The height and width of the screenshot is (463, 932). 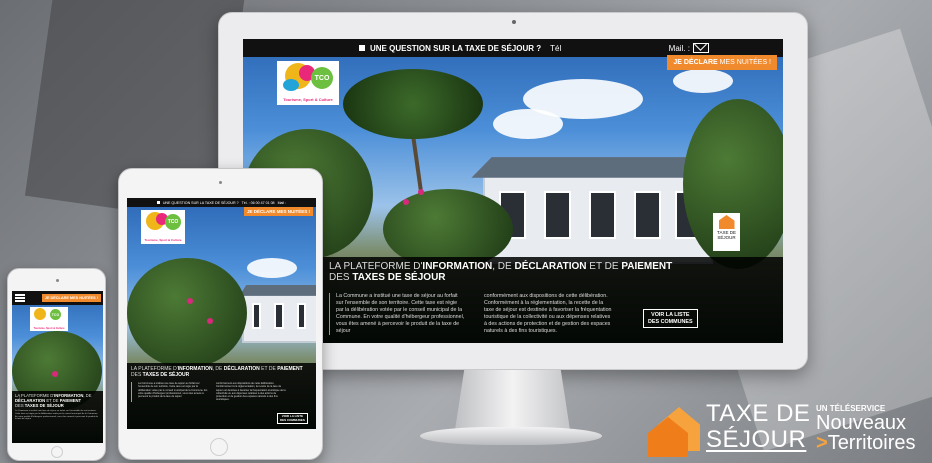 I want to click on declare-rest: MES NUITÉES !, so click(x=745, y=62).